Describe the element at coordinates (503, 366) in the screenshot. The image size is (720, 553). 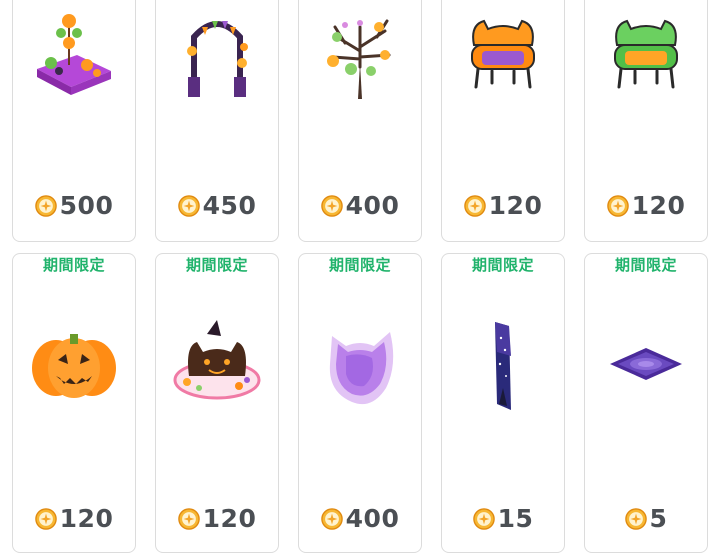
I see `wall-panel-image` at that location.